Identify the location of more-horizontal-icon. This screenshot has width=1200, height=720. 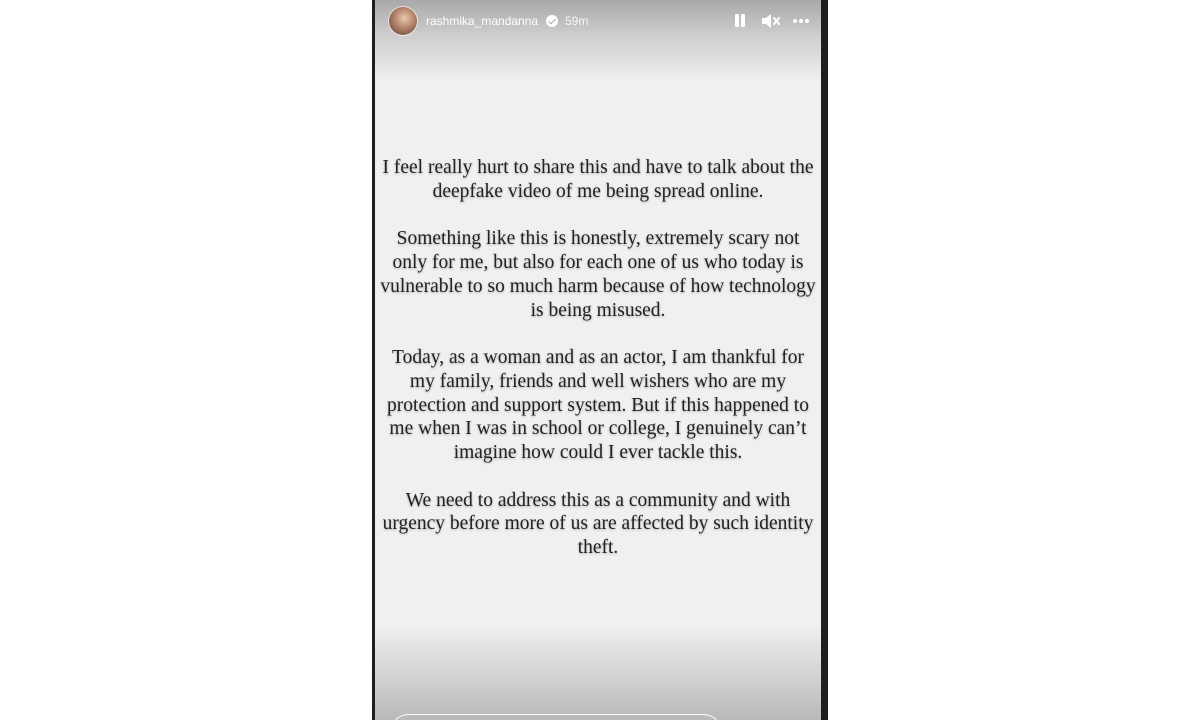
(795, 21).